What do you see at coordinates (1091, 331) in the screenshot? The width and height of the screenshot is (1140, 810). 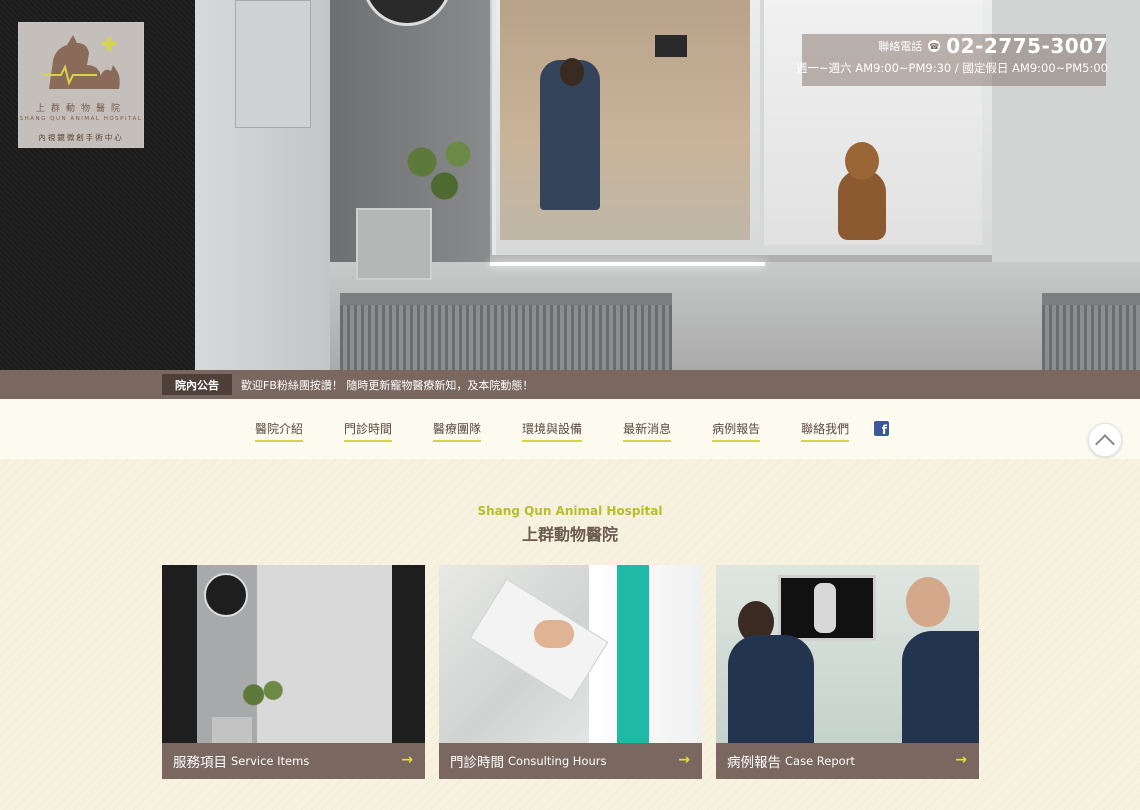 I see `hero-bench-right` at bounding box center [1091, 331].